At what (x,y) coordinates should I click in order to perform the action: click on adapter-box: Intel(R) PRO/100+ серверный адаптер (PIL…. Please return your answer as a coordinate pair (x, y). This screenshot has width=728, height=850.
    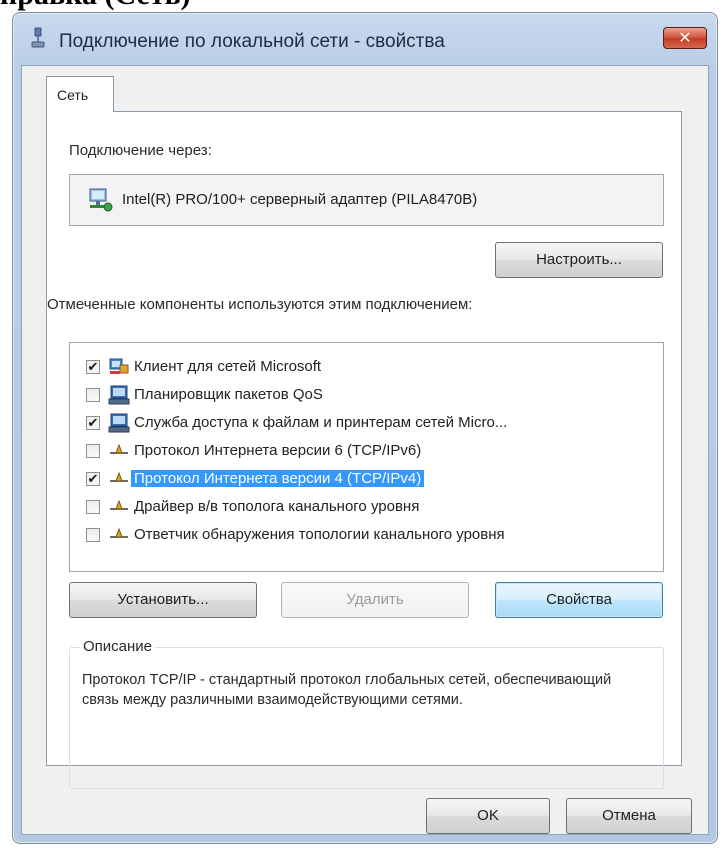
    Looking at the image, I should click on (366, 200).